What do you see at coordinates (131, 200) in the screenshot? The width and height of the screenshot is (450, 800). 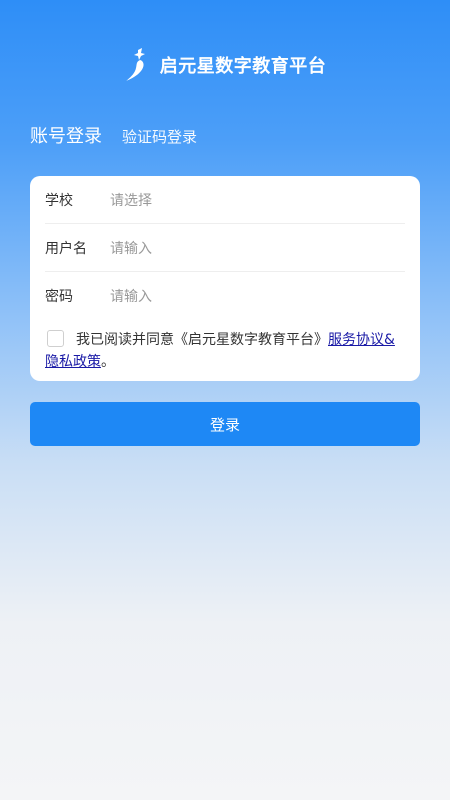 I see `school-select: 请选择` at bounding box center [131, 200].